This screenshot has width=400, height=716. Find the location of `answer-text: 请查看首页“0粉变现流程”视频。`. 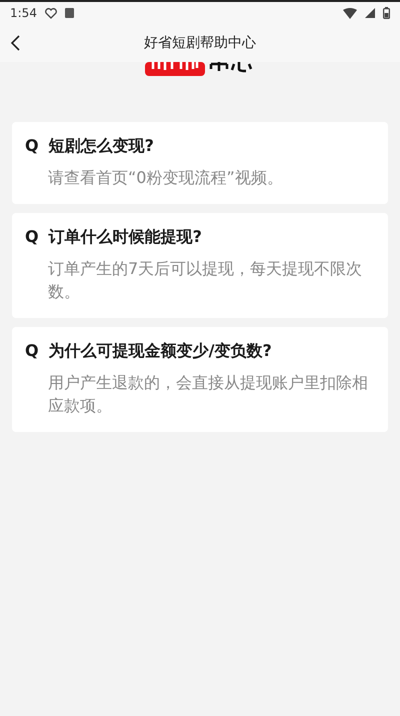

answer-text: 请查看首页“0粉变现流程”视频。 is located at coordinates (166, 178).